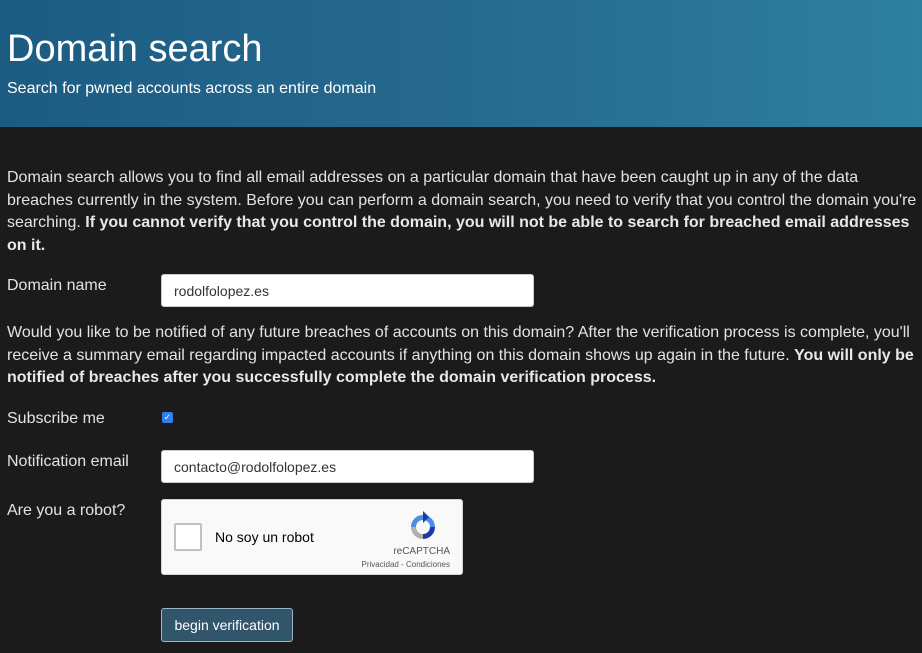 This screenshot has width=922, height=653. What do you see at coordinates (347, 466) in the screenshot?
I see `notification-email-input` at bounding box center [347, 466].